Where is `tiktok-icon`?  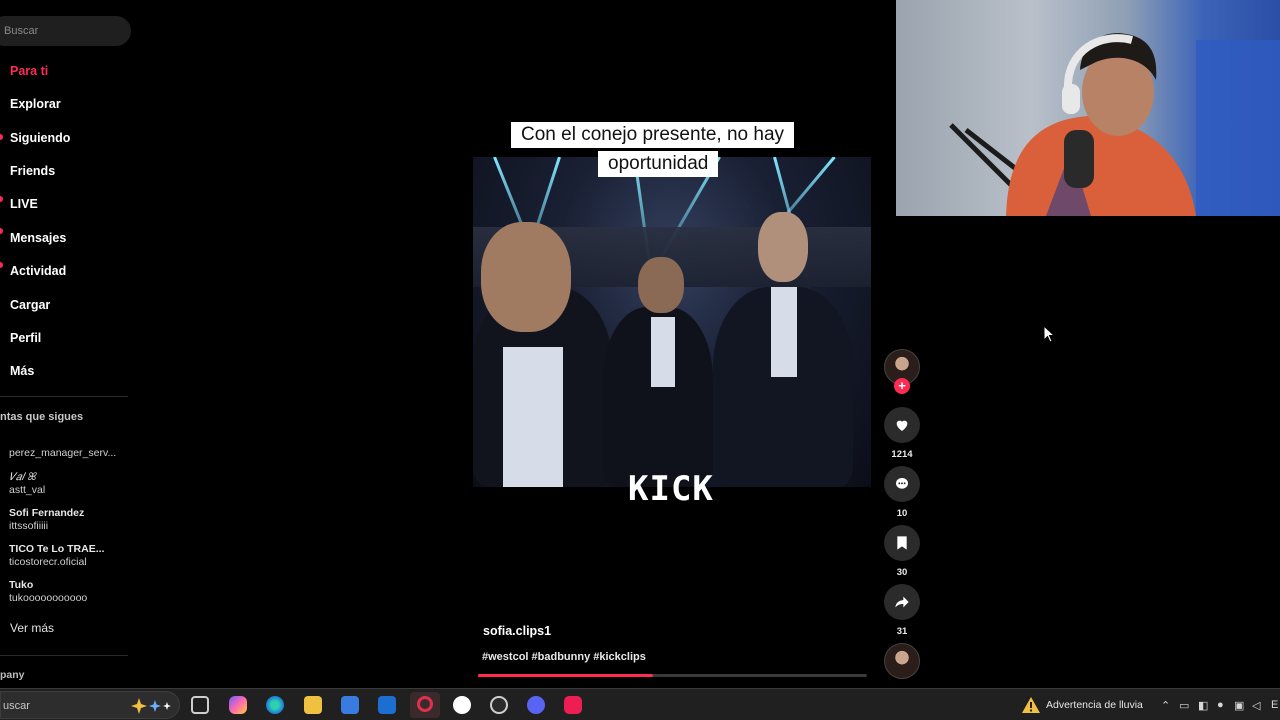 tiktok-icon is located at coordinates (573, 705).